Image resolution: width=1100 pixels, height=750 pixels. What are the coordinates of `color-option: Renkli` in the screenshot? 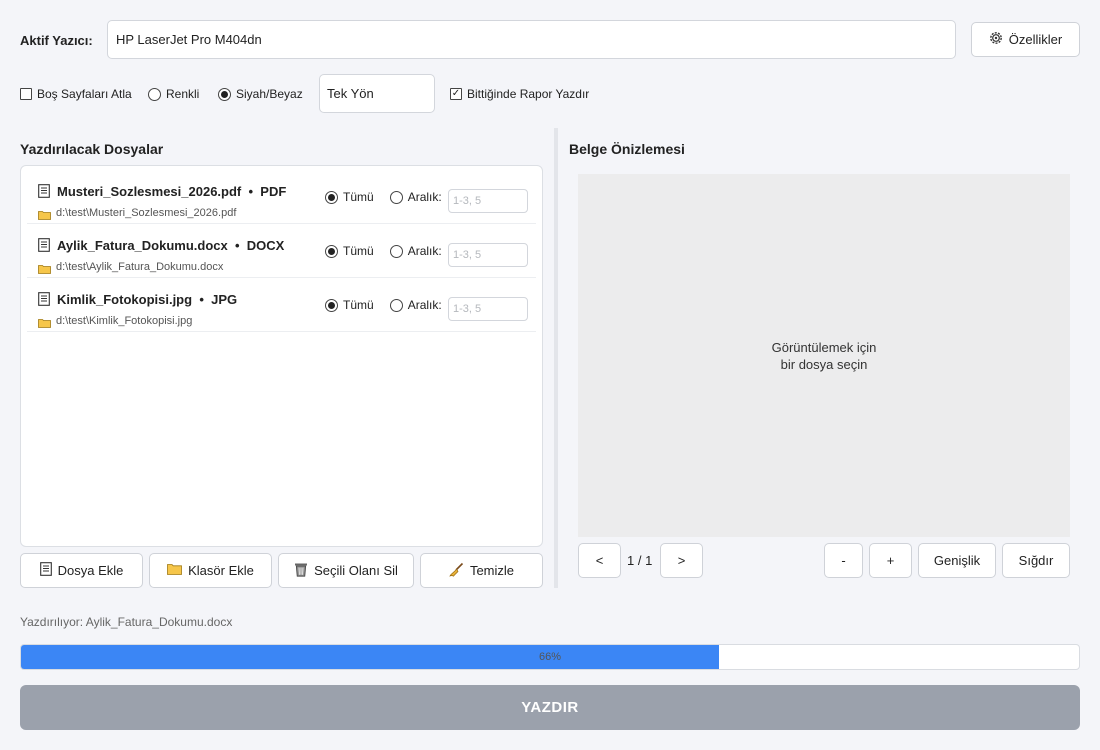 It's located at (173, 94).